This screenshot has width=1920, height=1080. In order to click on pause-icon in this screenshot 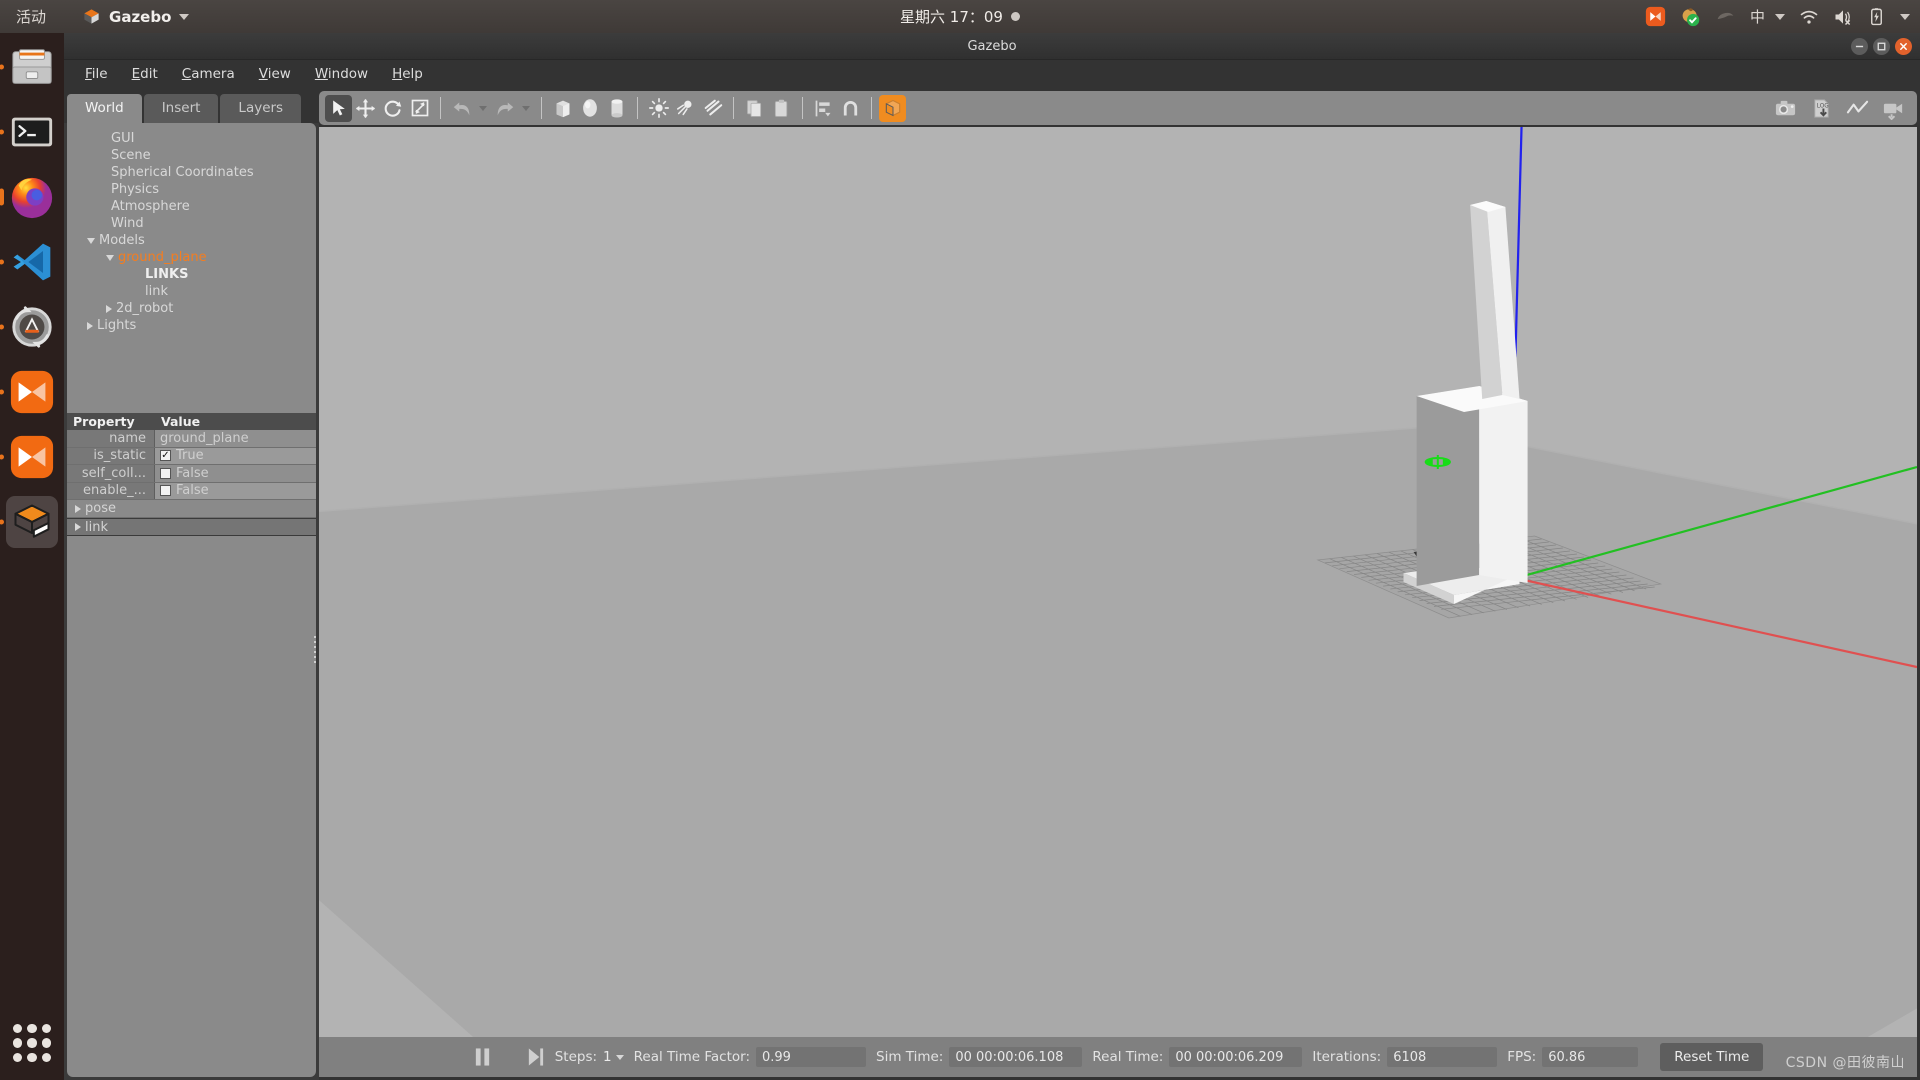, I will do `click(482, 1057)`.